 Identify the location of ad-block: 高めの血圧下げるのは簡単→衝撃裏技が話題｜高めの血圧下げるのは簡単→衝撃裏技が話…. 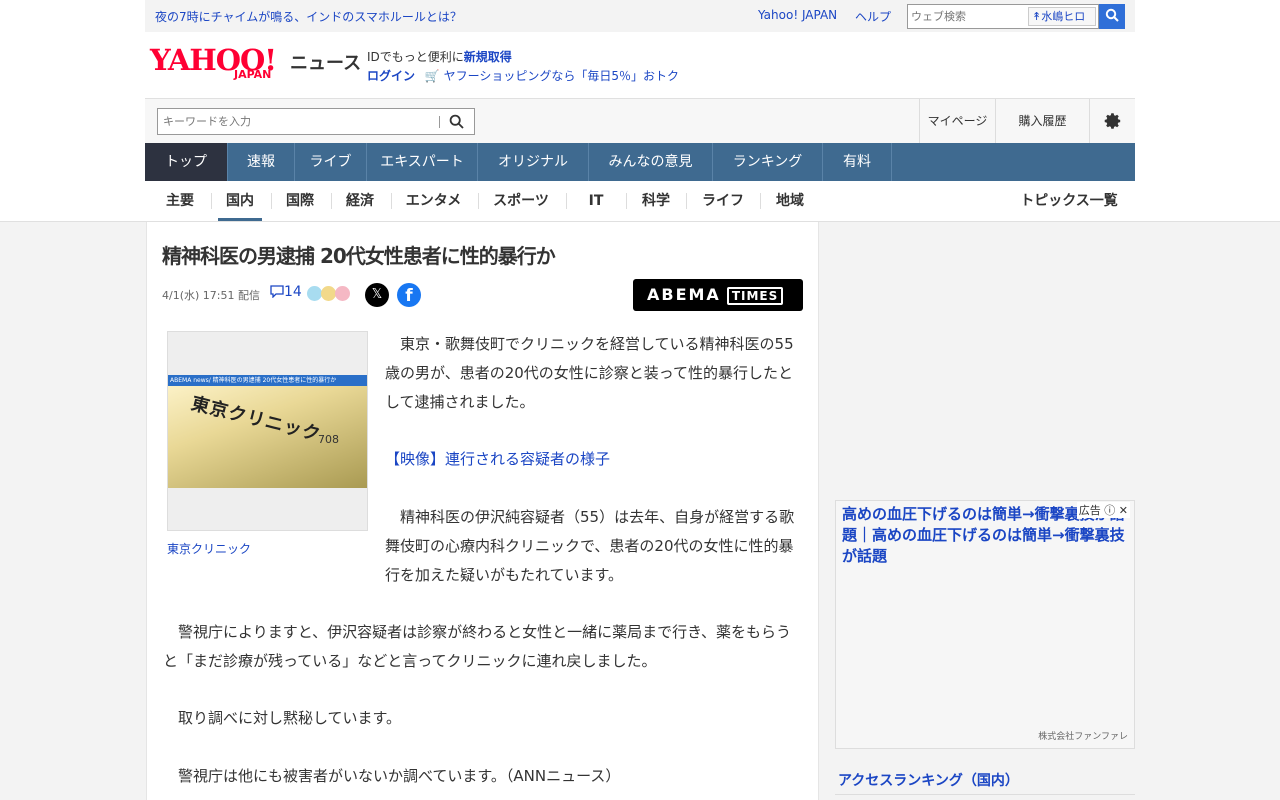
(985, 624).